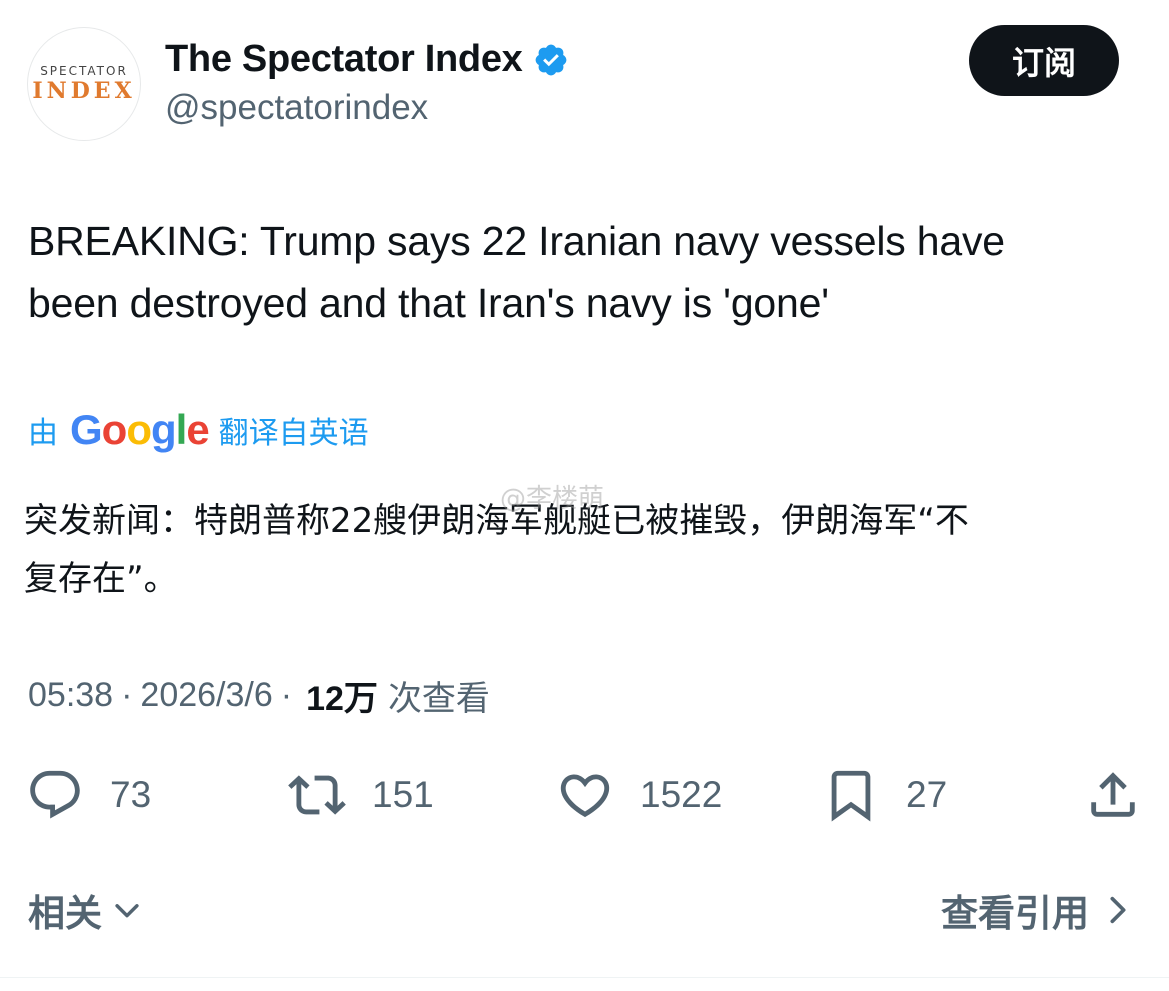 The height and width of the screenshot is (991, 1169). What do you see at coordinates (206, 695) in the screenshot?
I see `tweet-date: 2026/3/6` at bounding box center [206, 695].